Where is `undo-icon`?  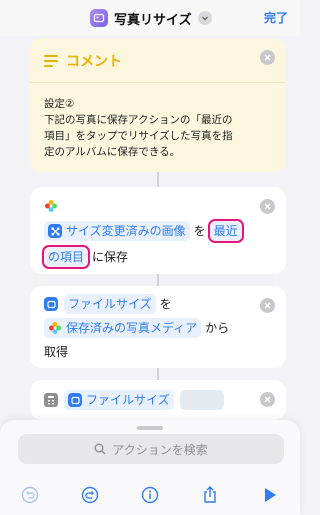
undo-icon is located at coordinates (30, 495).